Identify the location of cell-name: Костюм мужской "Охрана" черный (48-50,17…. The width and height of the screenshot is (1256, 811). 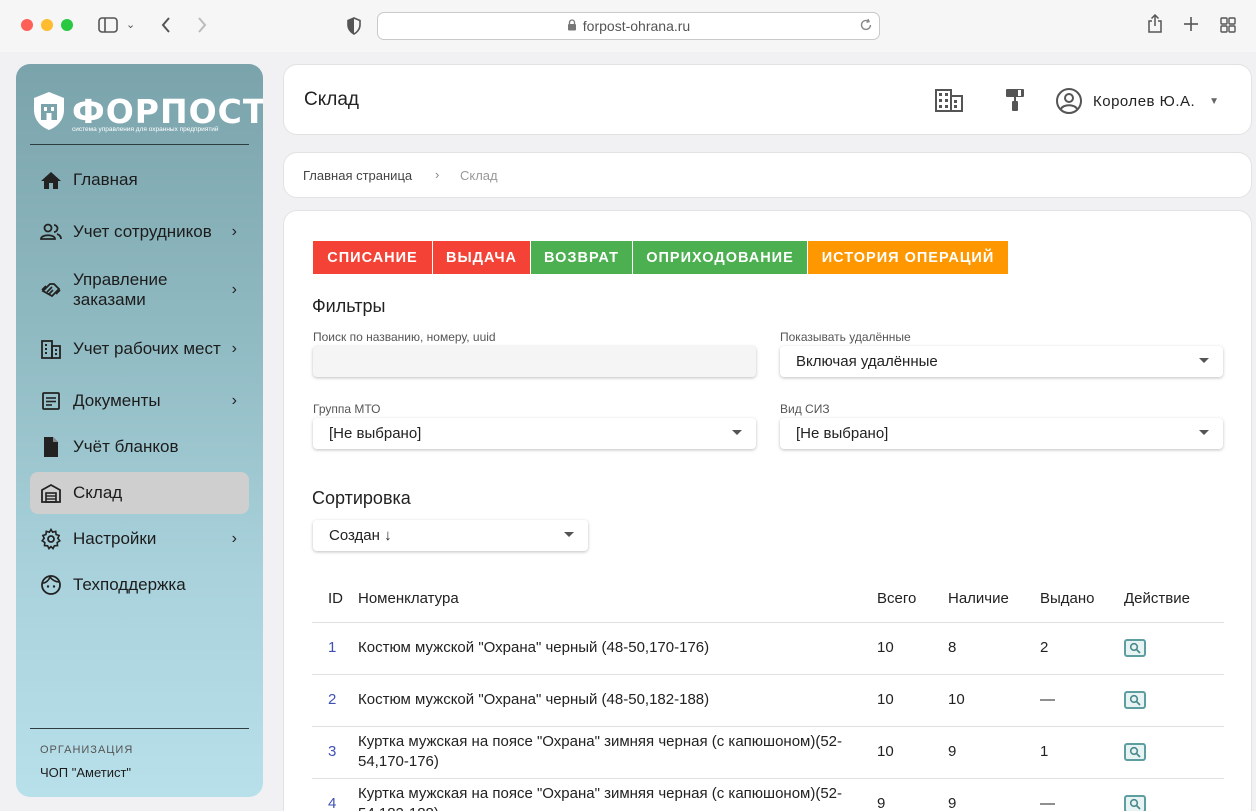
(617, 648).